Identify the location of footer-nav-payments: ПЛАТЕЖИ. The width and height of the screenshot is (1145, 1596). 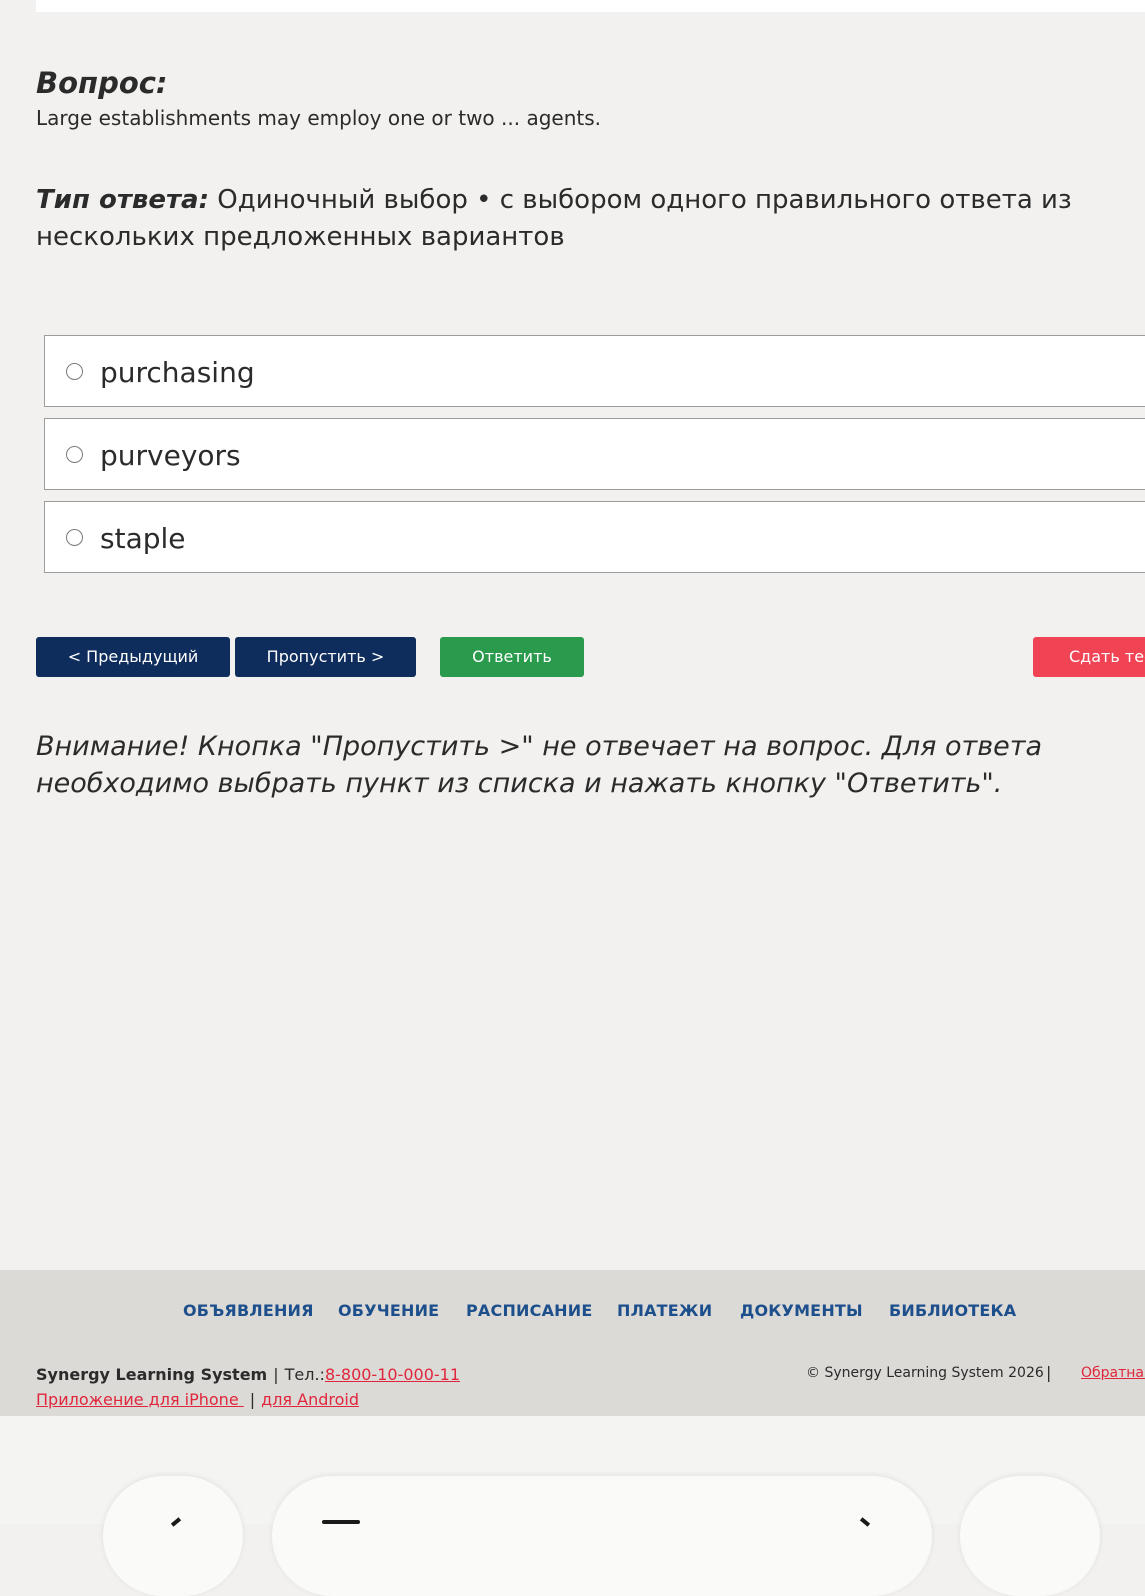
(664, 1310).